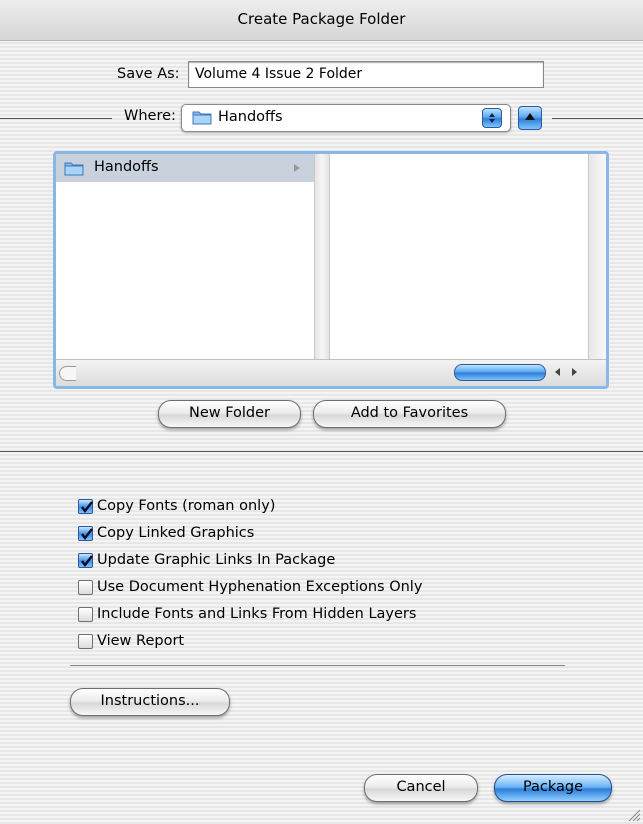  What do you see at coordinates (67, 373) in the screenshot?
I see `scroll-track-cap` at bounding box center [67, 373].